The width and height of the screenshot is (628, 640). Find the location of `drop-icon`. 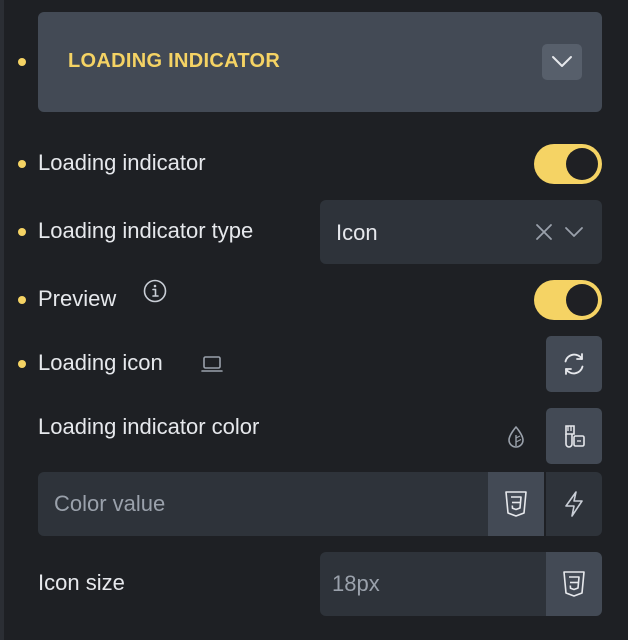

drop-icon is located at coordinates (516, 437).